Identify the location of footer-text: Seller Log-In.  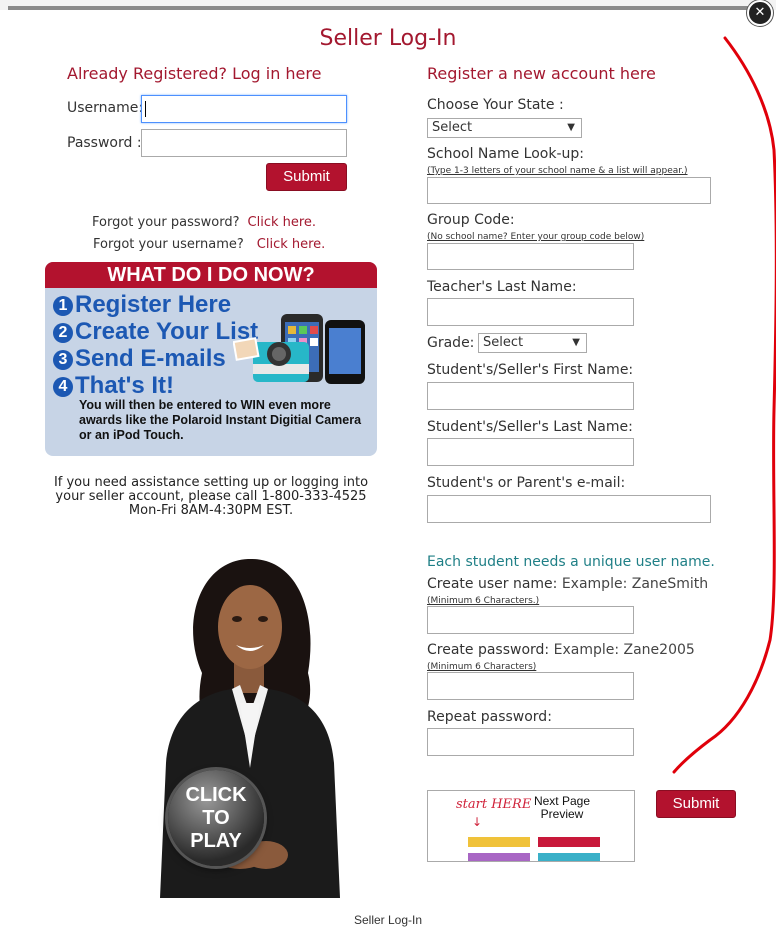
(388, 920).